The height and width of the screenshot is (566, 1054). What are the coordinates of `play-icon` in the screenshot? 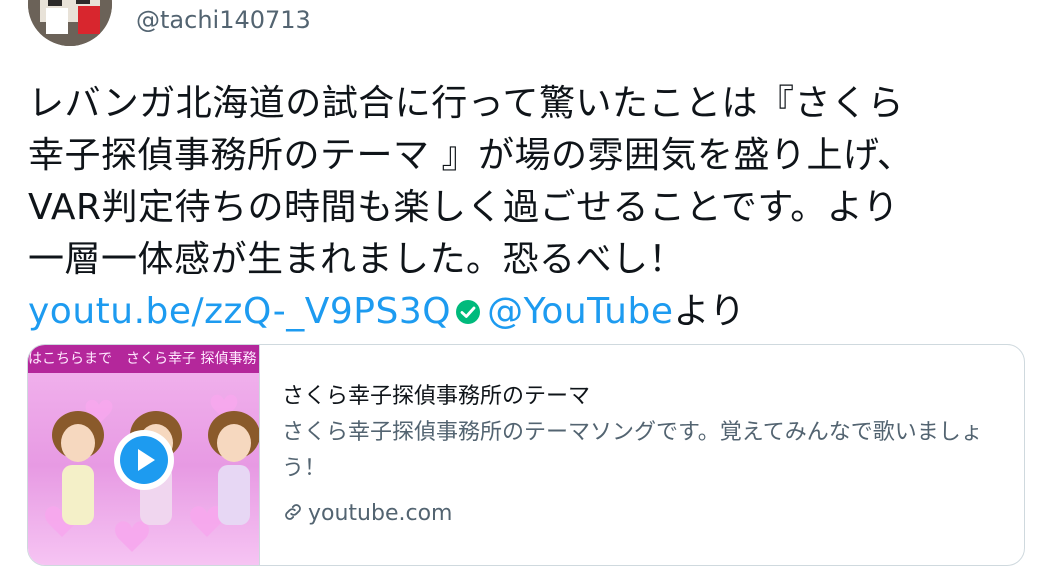 It's located at (144, 460).